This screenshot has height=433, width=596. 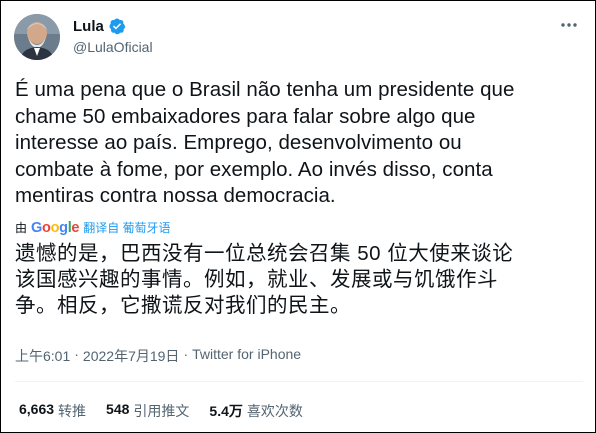 I want to click on divider, so click(x=299, y=381).